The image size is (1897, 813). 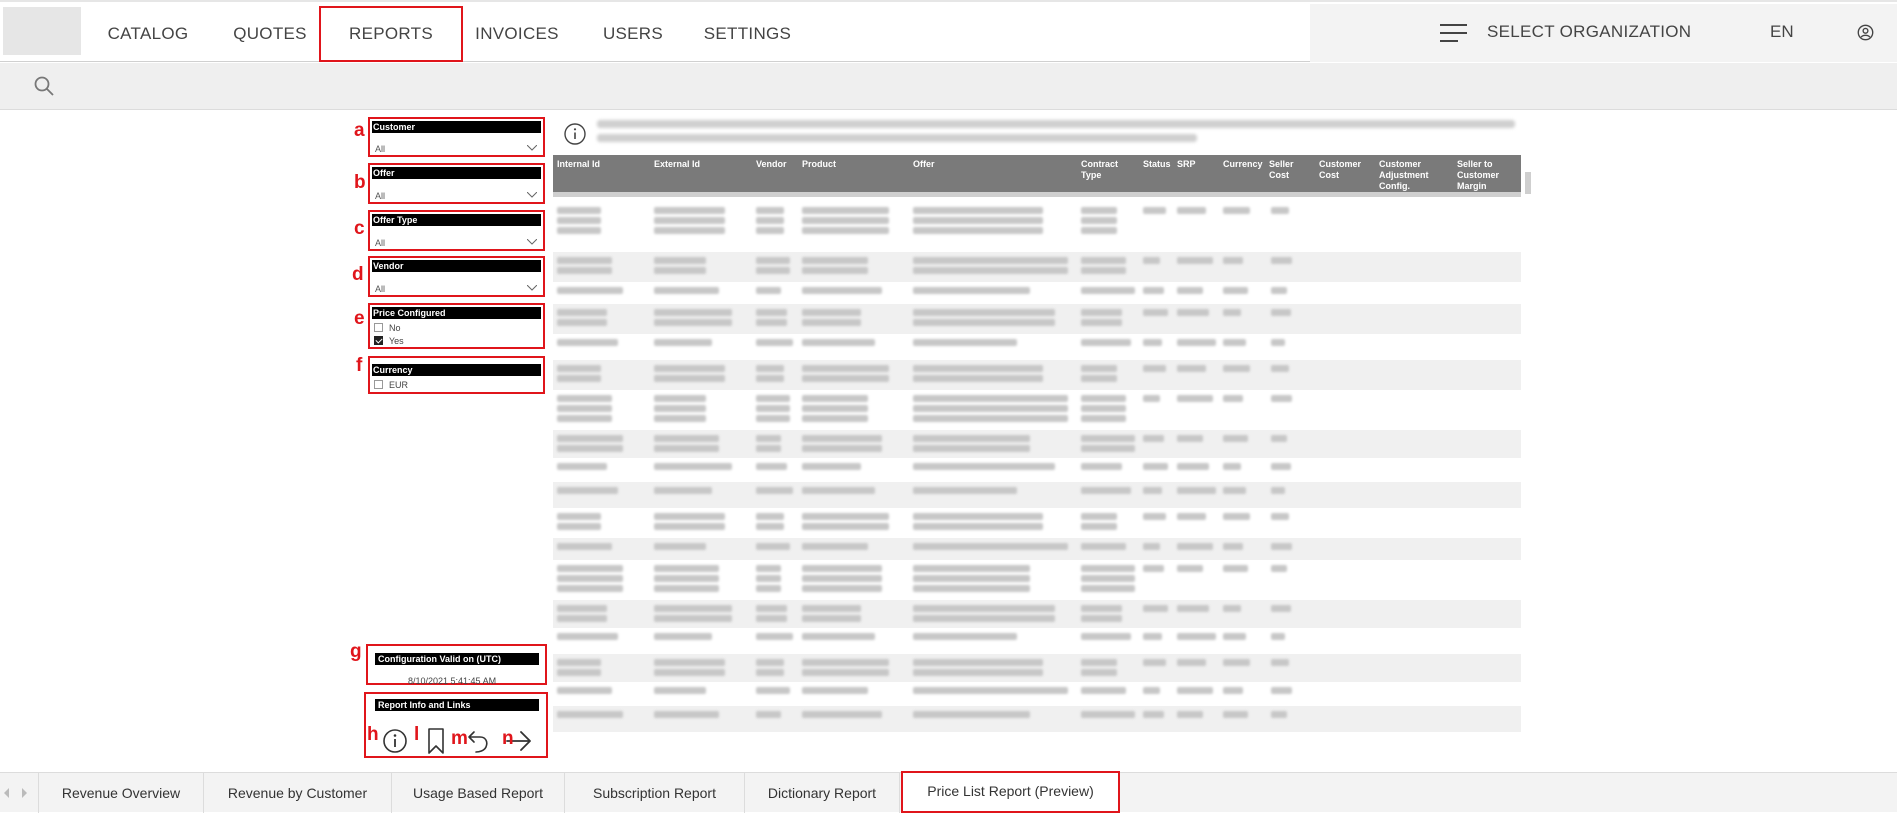 I want to click on customer-filter: Customer All, so click(x=456, y=137).